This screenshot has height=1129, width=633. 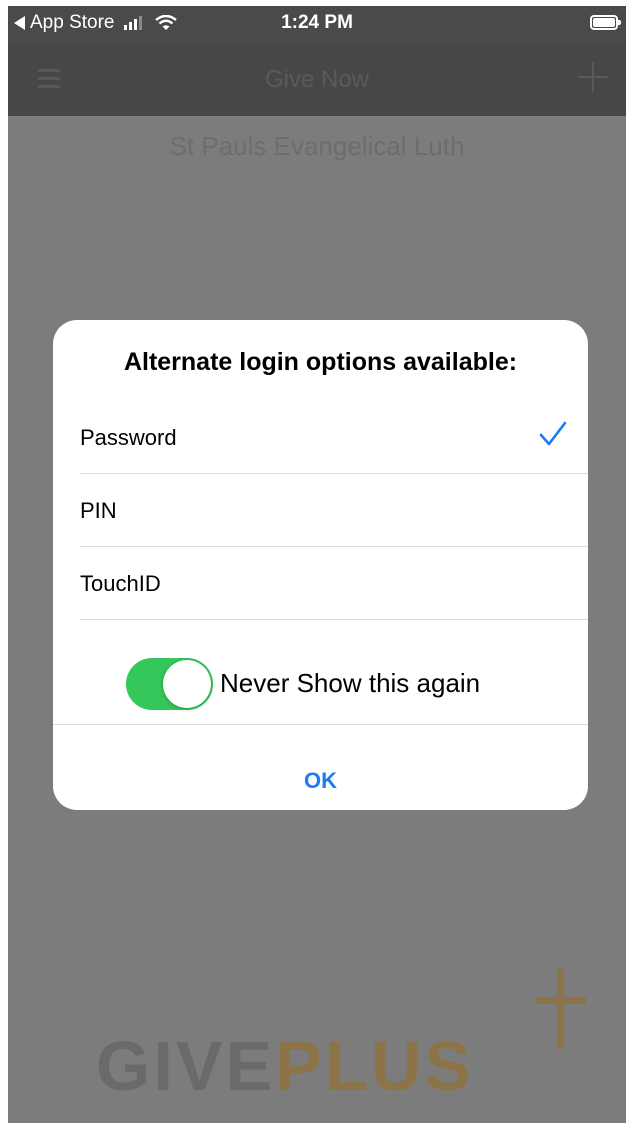 What do you see at coordinates (186, 1066) in the screenshot?
I see `brand-logo-give: GIVE` at bounding box center [186, 1066].